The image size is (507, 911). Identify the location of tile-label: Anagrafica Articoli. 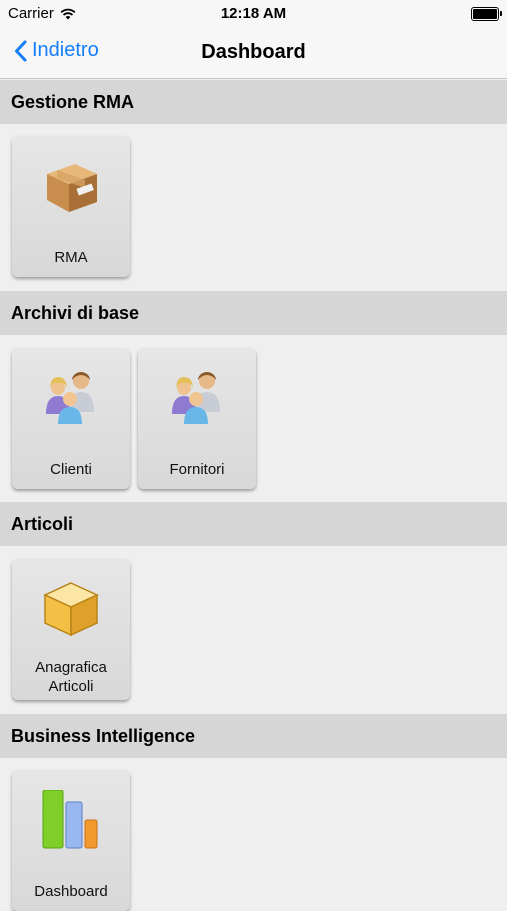
(71, 677).